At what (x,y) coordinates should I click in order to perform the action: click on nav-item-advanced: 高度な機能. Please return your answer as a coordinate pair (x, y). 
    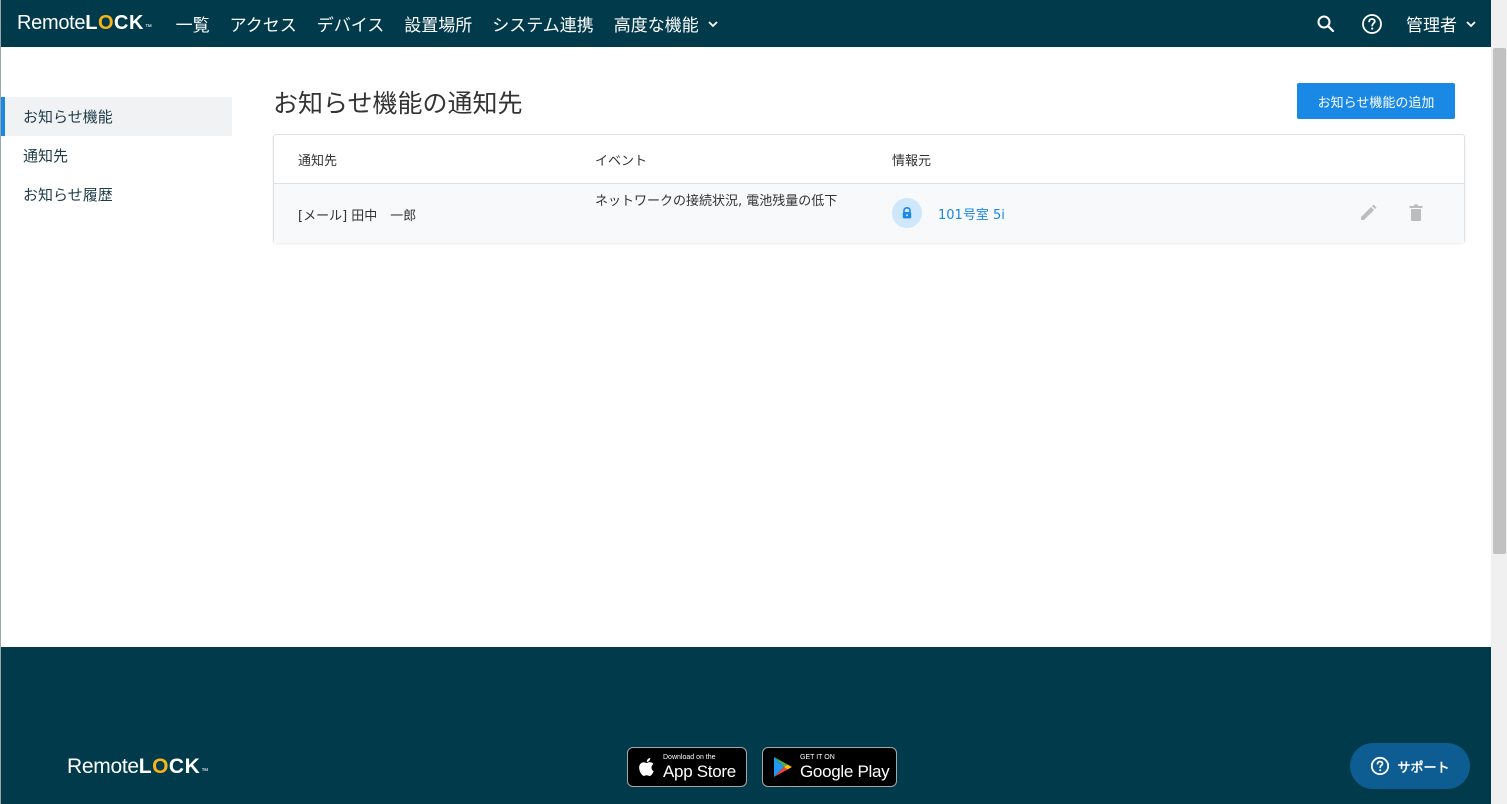
    Looking at the image, I should click on (666, 23).